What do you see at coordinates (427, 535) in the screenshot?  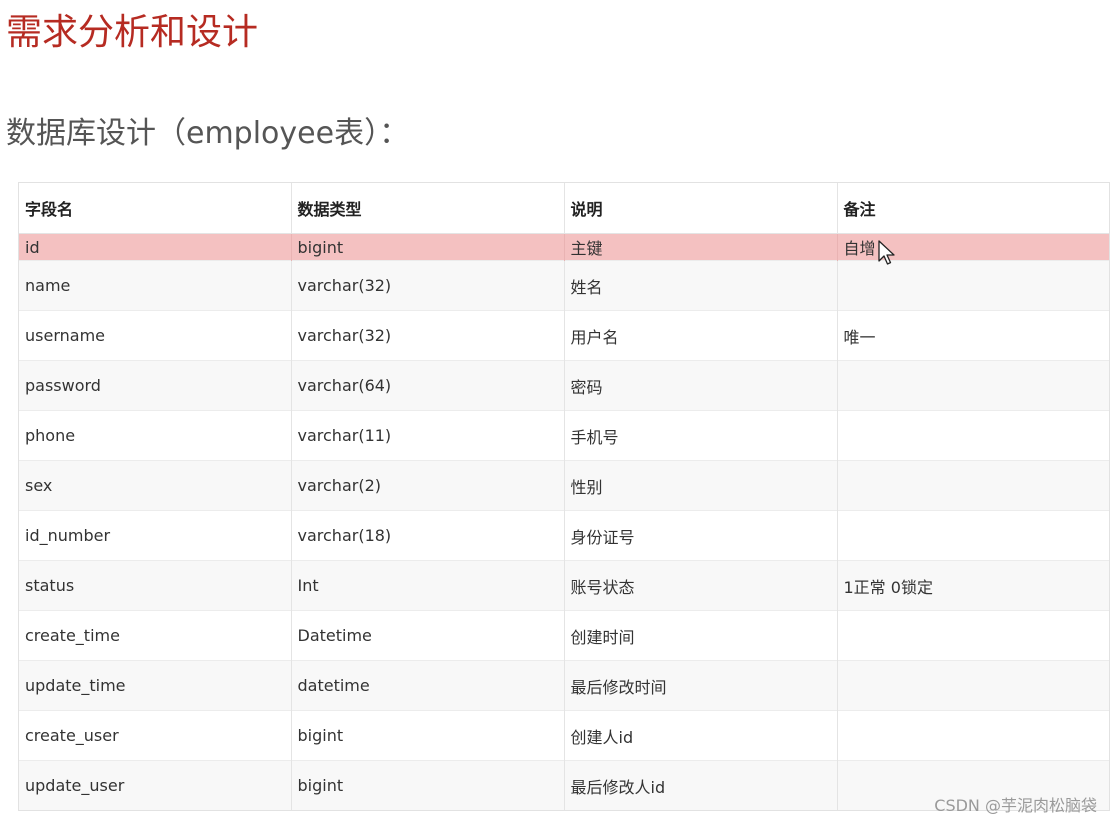 I see `cell-data-type: varchar(18)` at bounding box center [427, 535].